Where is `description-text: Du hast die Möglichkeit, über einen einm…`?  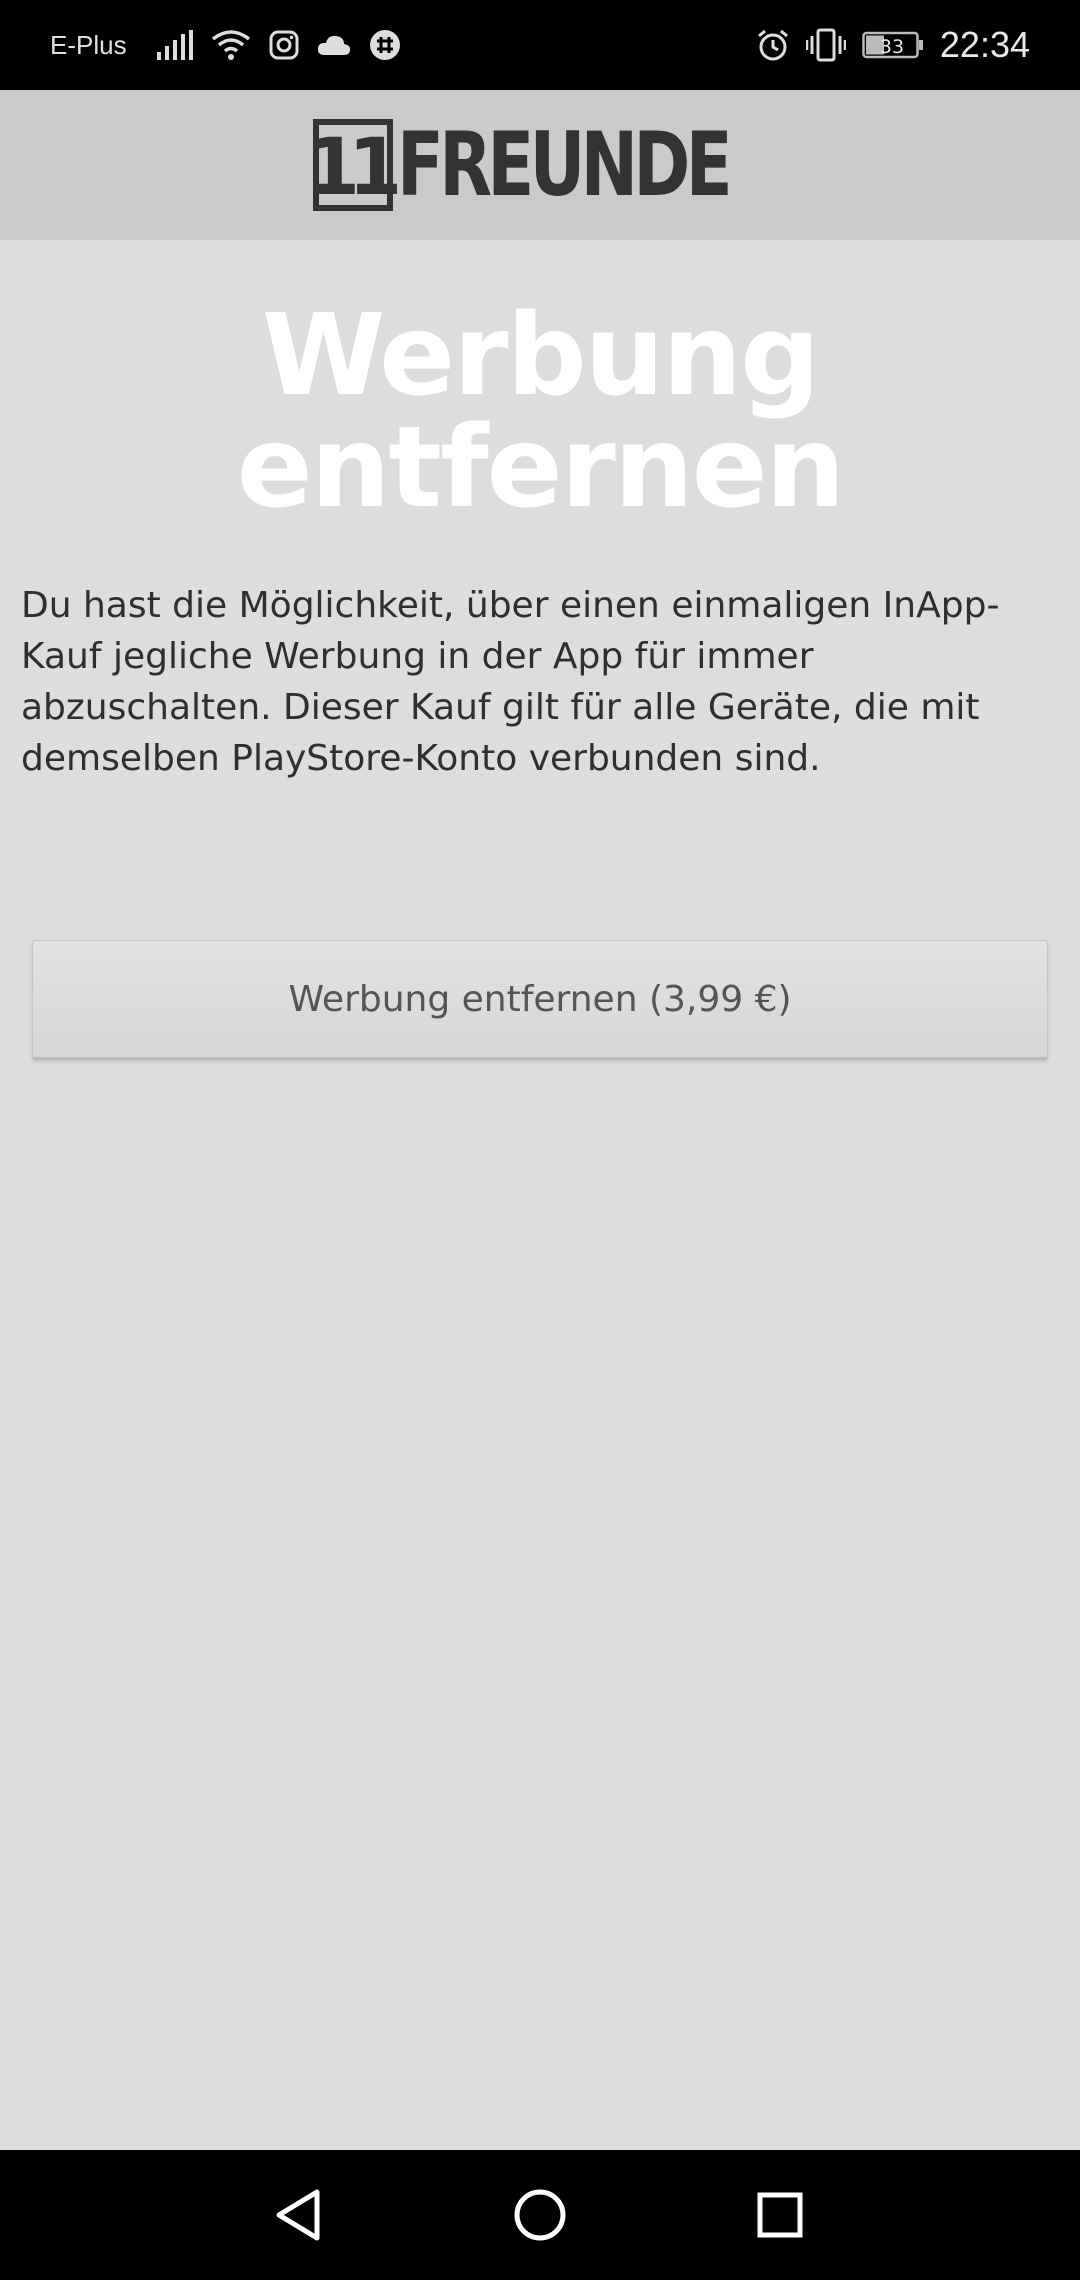
description-text: Du hast die Möglichkeit, über einen einm… is located at coordinates (510, 682).